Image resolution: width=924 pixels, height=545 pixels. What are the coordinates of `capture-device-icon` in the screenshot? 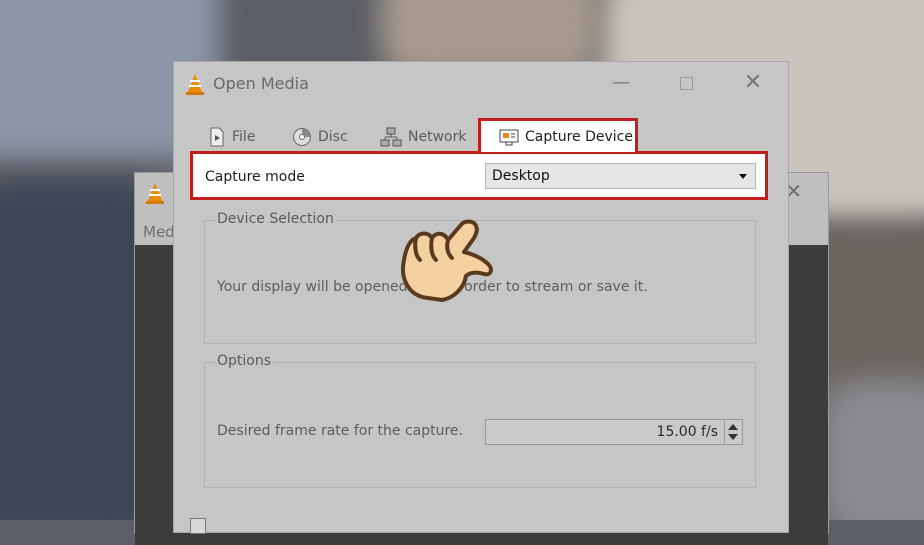 It's located at (509, 137).